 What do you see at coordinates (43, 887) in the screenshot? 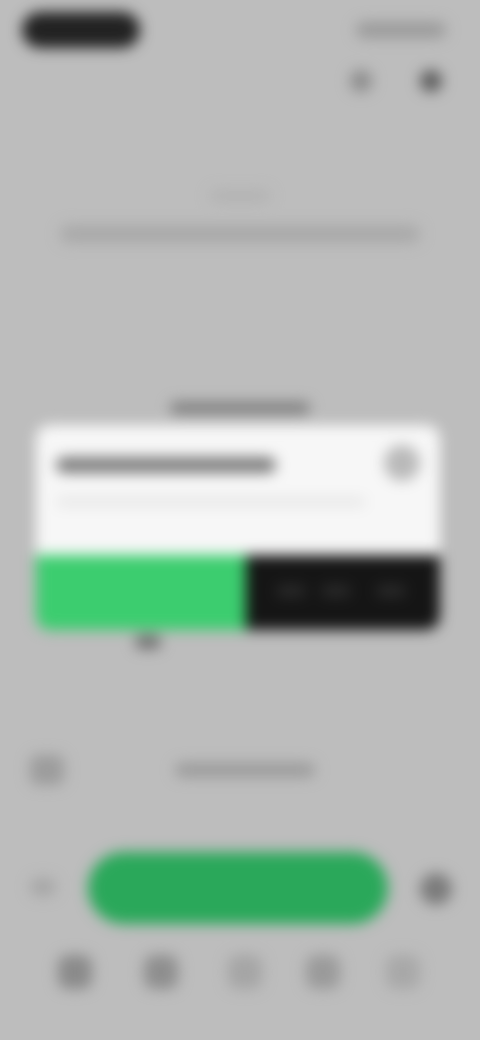
I see `player-back-icon` at bounding box center [43, 887].